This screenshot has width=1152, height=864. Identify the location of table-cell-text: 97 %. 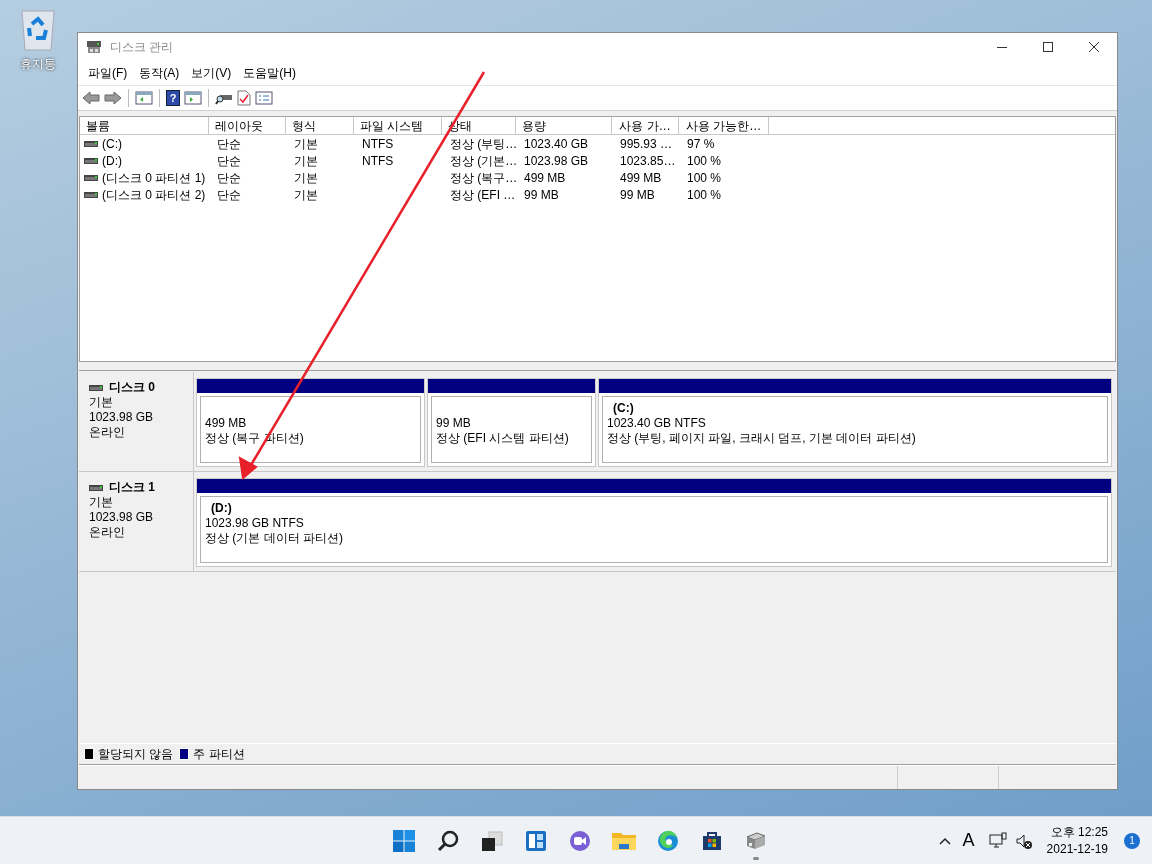
(701, 144).